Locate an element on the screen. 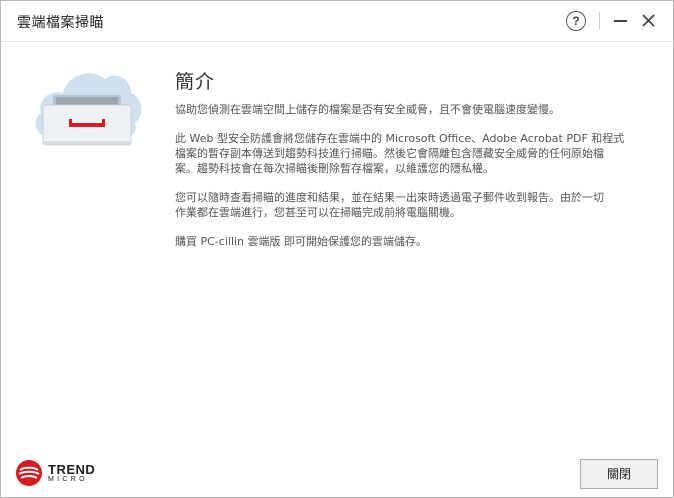 This screenshot has height=498, width=674. trend-micro-logo: TREND MICRO is located at coordinates (65, 473).